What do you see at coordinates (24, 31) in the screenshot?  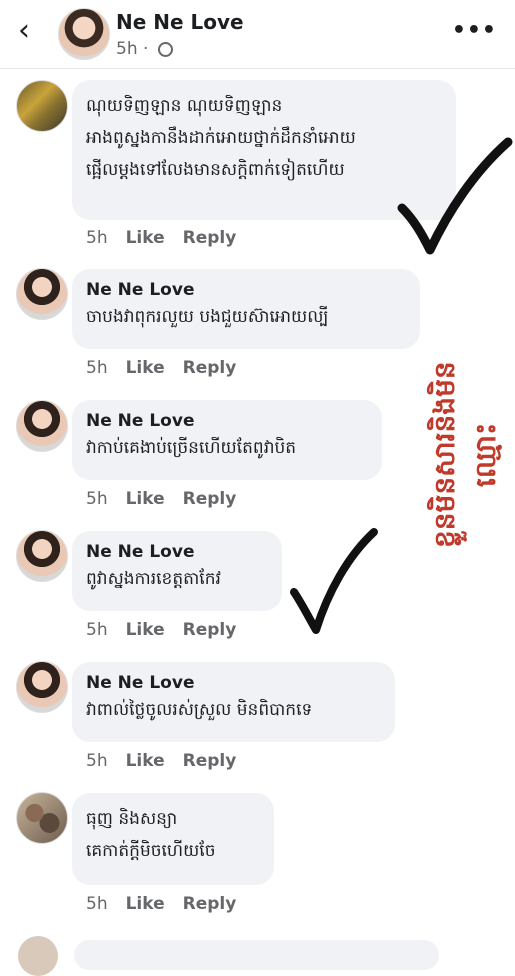 I see `chevron-left-icon: ‹` at bounding box center [24, 31].